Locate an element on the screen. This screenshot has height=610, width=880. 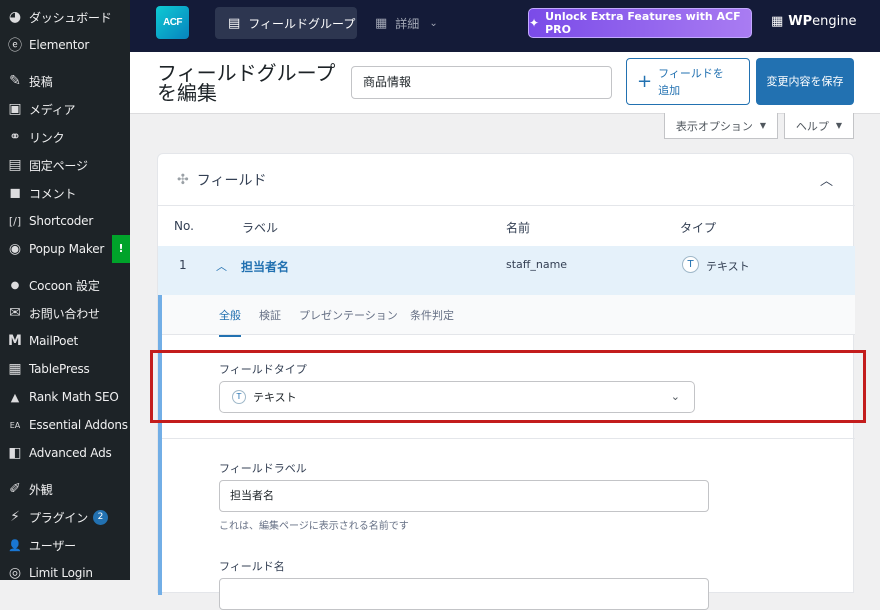
sidebar-item-elementor: ⓔ Elementor is located at coordinates (65, 45).